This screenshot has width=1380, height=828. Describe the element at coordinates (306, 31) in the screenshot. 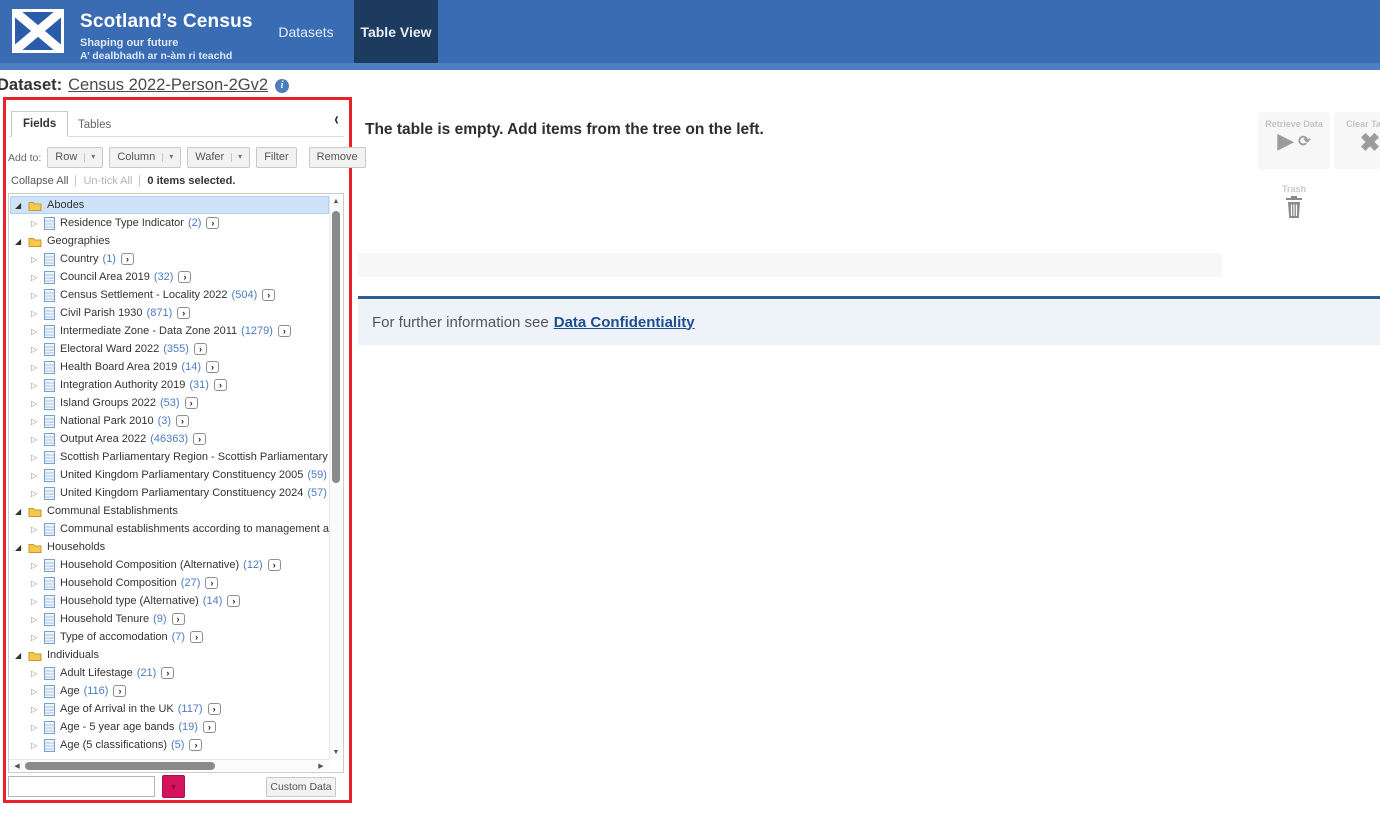

I see `nav-datasets: Datasets` at that location.